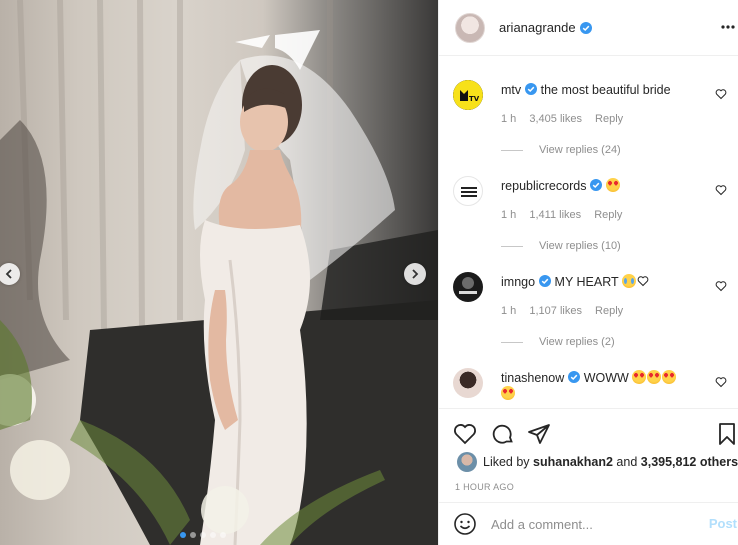 The image size is (738, 545). I want to click on profile-photo-icon, so click(468, 285).